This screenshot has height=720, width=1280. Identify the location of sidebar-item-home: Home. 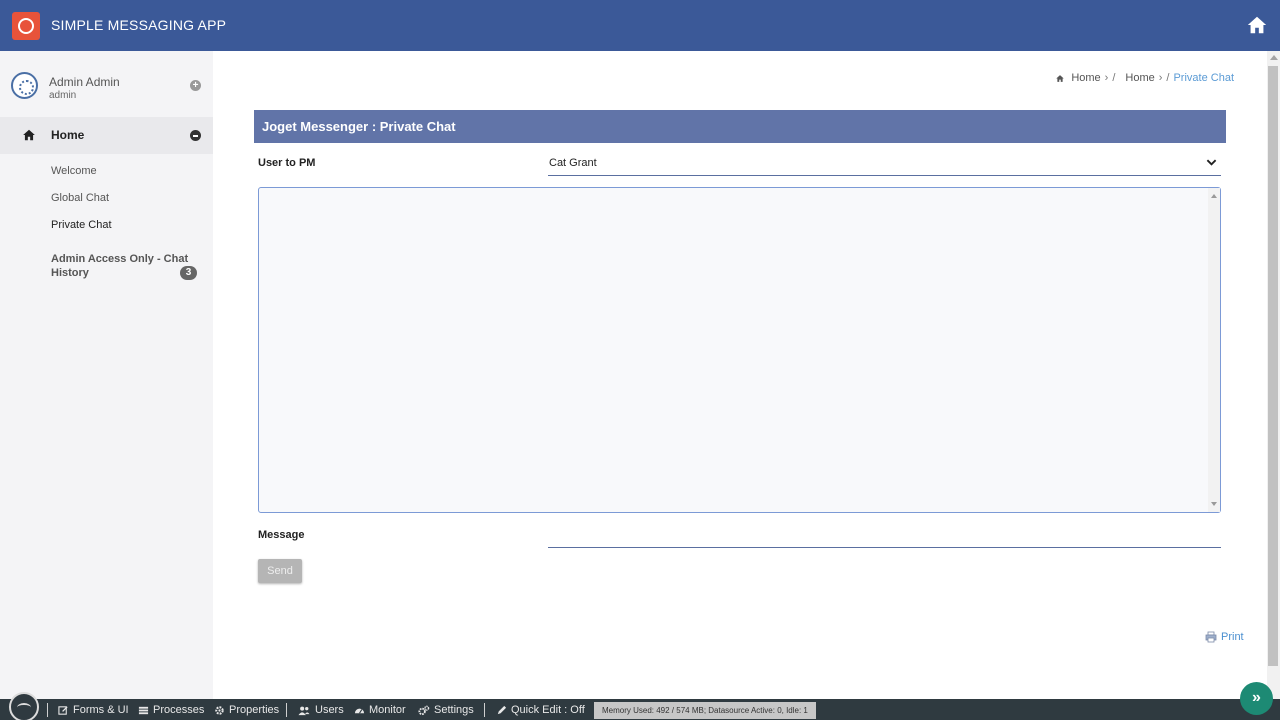
(106, 135).